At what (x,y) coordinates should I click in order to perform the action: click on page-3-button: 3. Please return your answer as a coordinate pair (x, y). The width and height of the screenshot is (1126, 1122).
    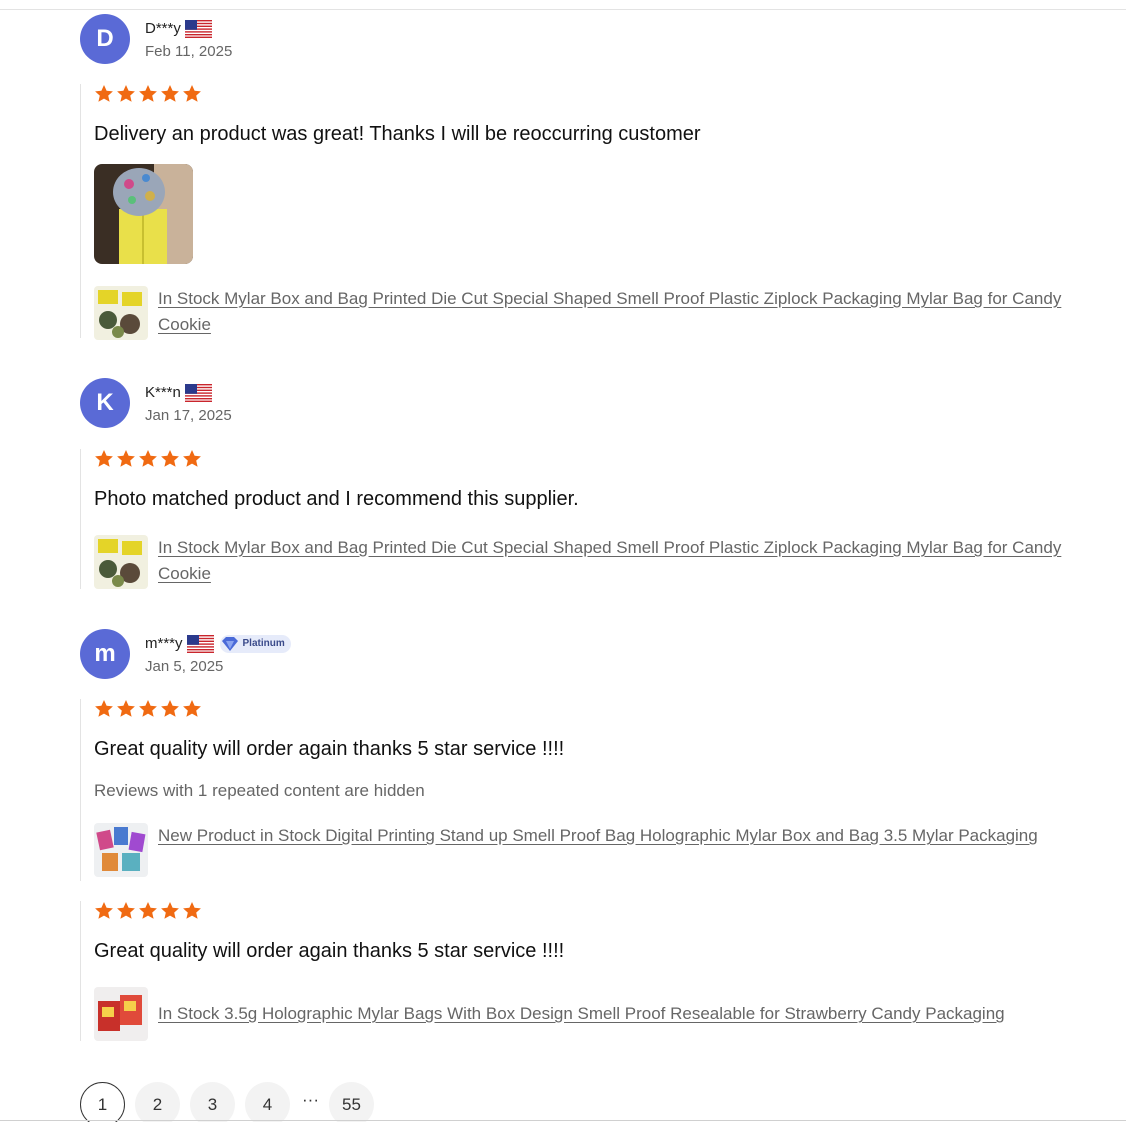
    Looking at the image, I should click on (212, 1102).